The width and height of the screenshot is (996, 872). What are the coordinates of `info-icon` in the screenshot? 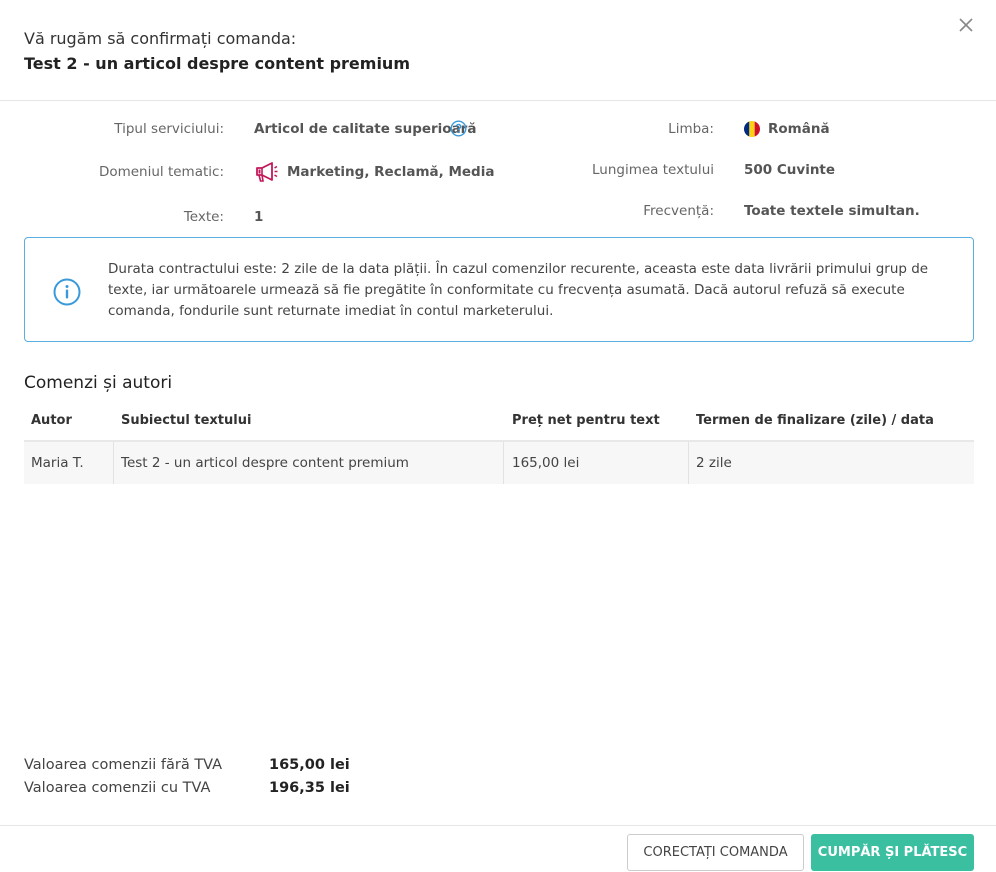 It's located at (67, 292).